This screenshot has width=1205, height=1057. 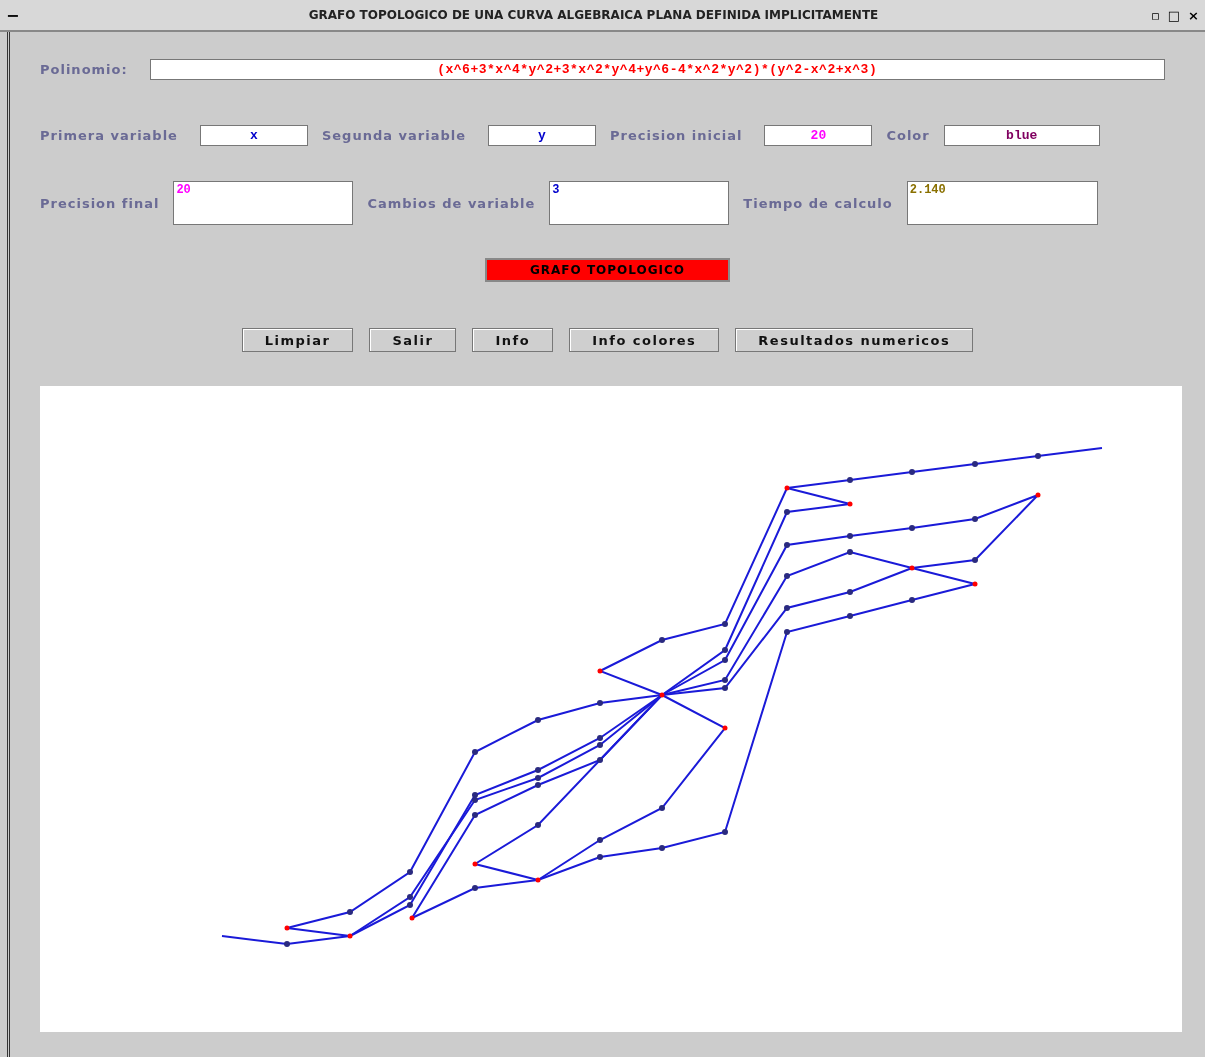 What do you see at coordinates (1155, 15) in the screenshot?
I see `window-control: ▫` at bounding box center [1155, 15].